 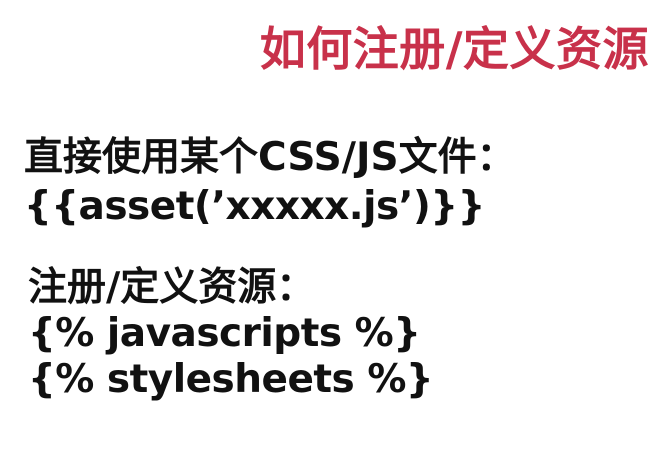 What do you see at coordinates (231, 379) in the screenshot?
I see `stylesheets-code-line: {% stylesheets %}` at bounding box center [231, 379].